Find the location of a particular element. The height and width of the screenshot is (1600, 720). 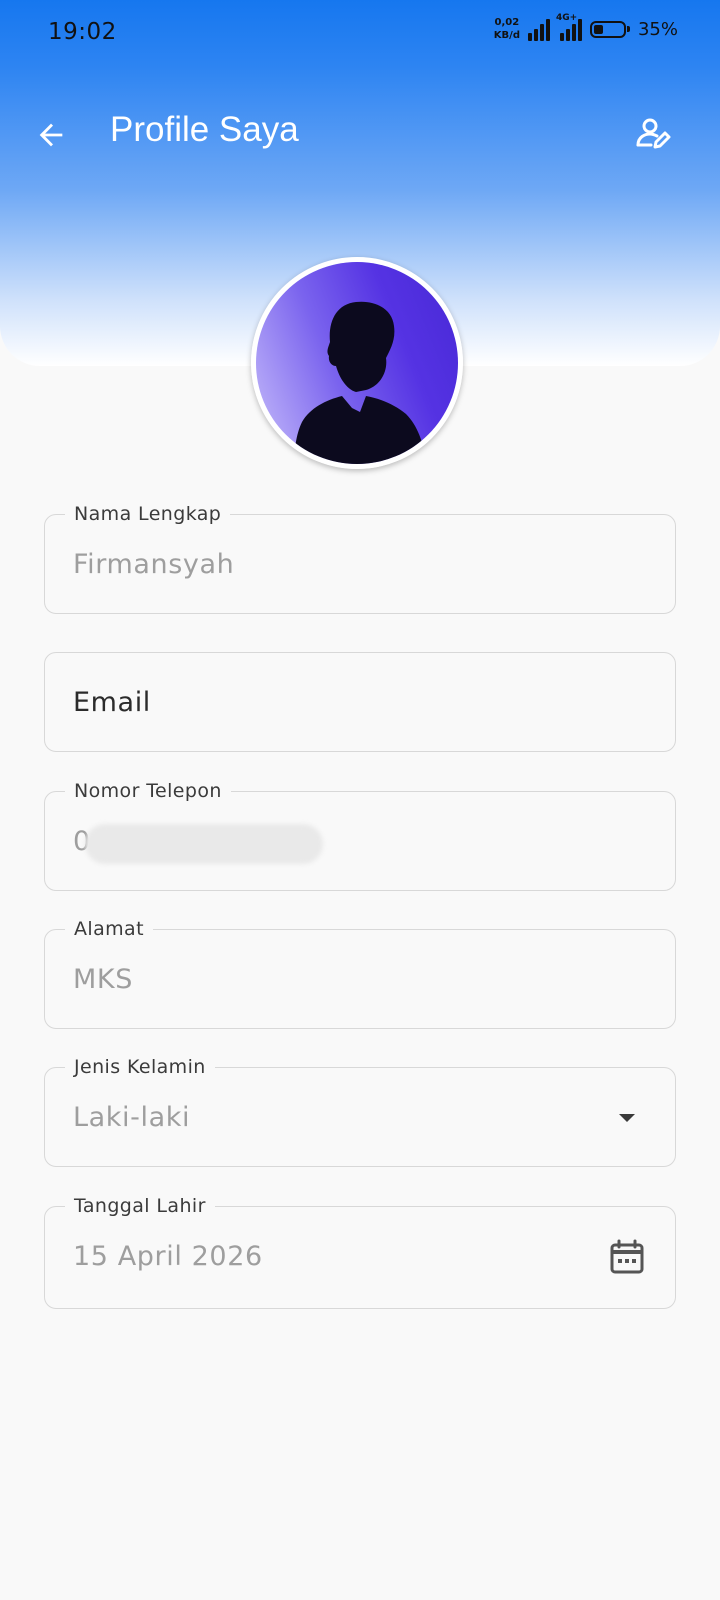

app-bar: Profile Saya is located at coordinates (360, 135).